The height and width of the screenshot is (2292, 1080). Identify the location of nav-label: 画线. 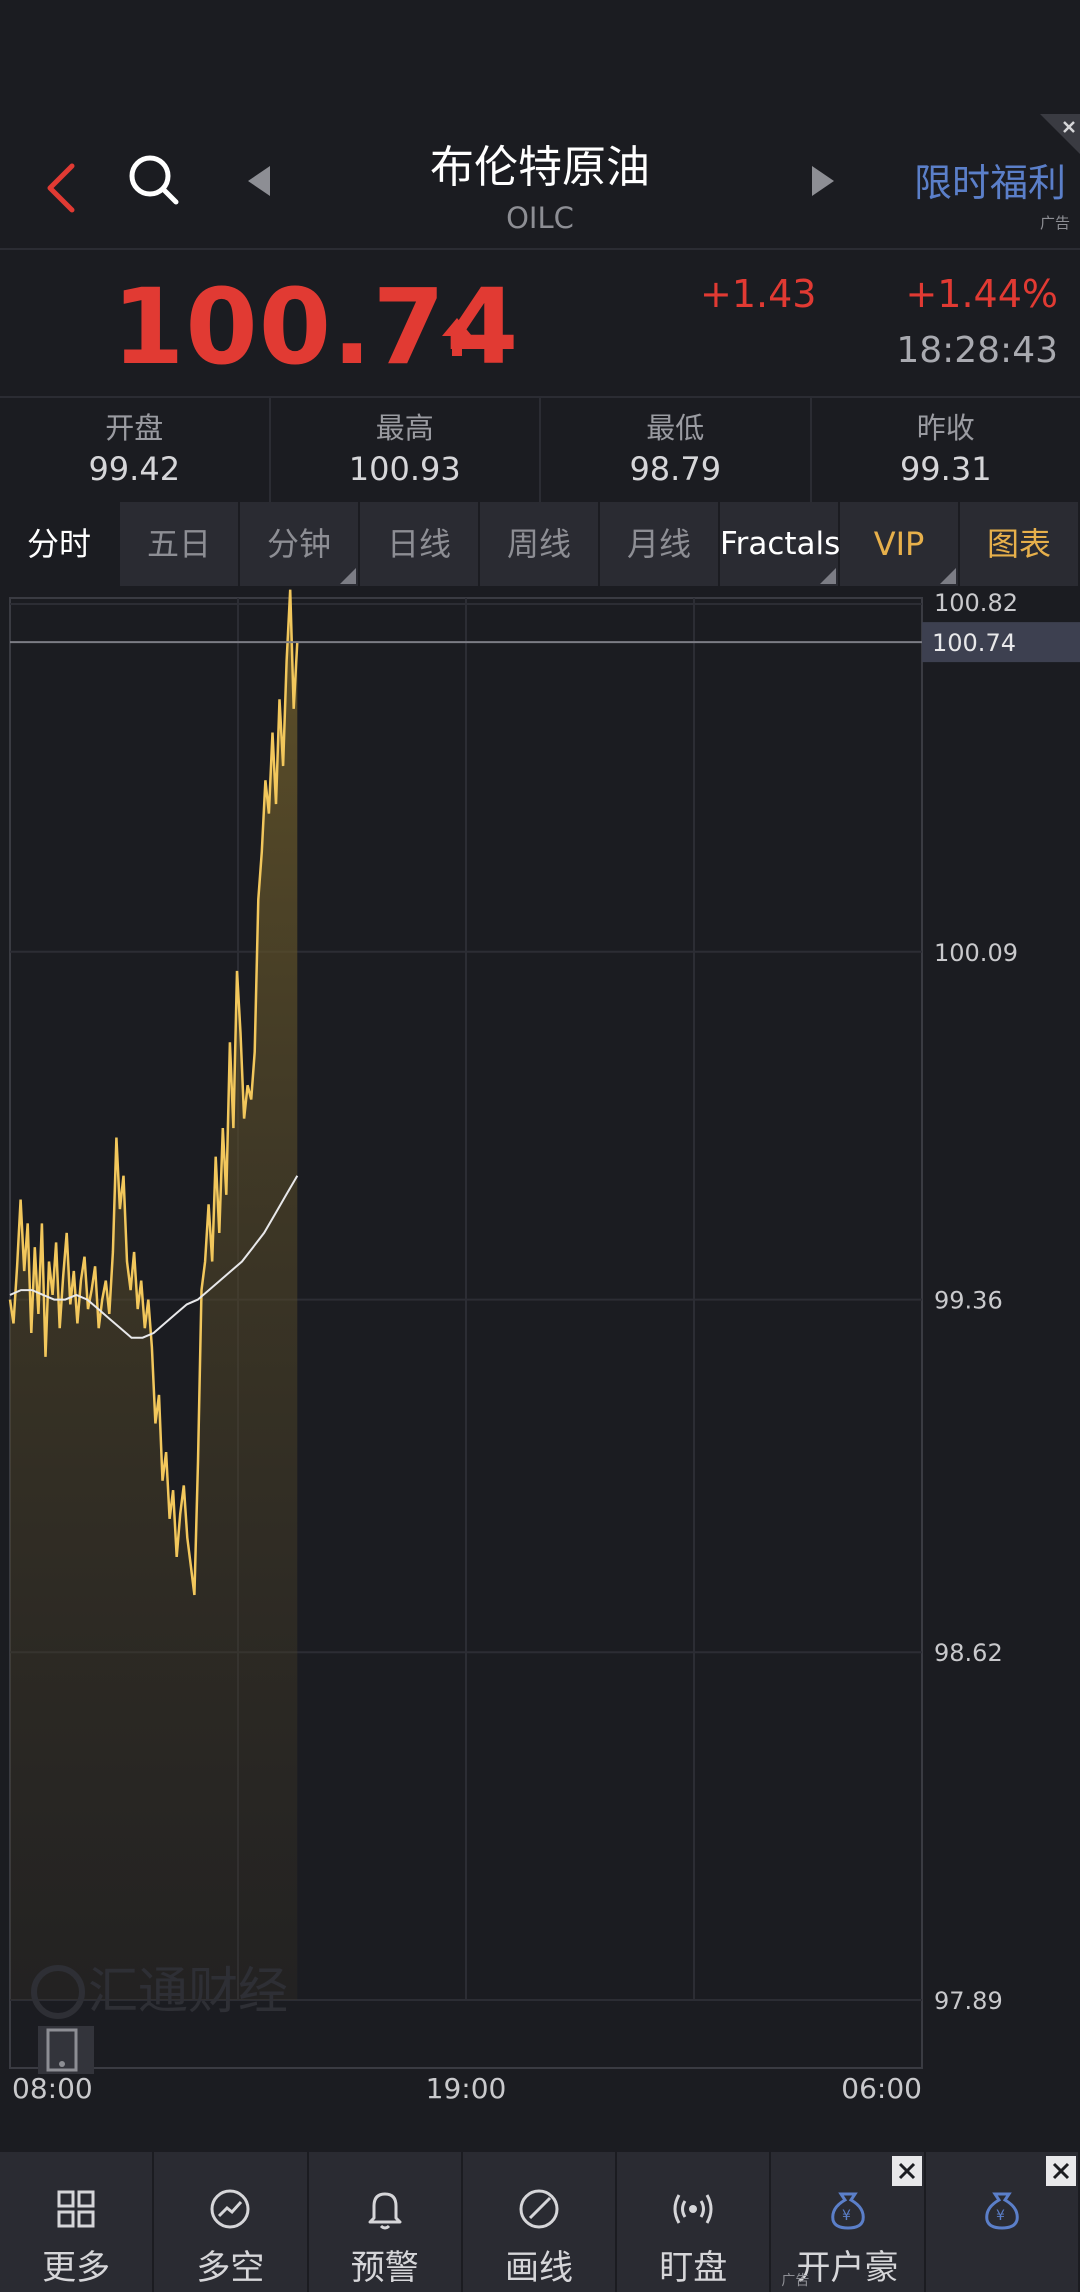
(538, 2268).